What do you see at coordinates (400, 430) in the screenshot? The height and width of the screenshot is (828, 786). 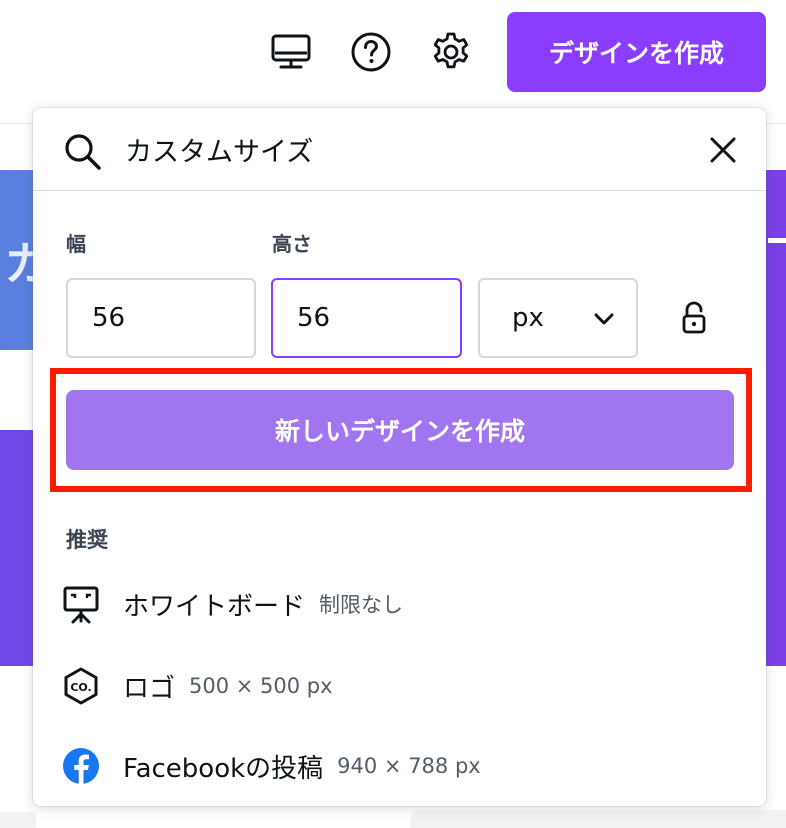 I see `create-new-design-button: 新しいデザインを作成` at bounding box center [400, 430].